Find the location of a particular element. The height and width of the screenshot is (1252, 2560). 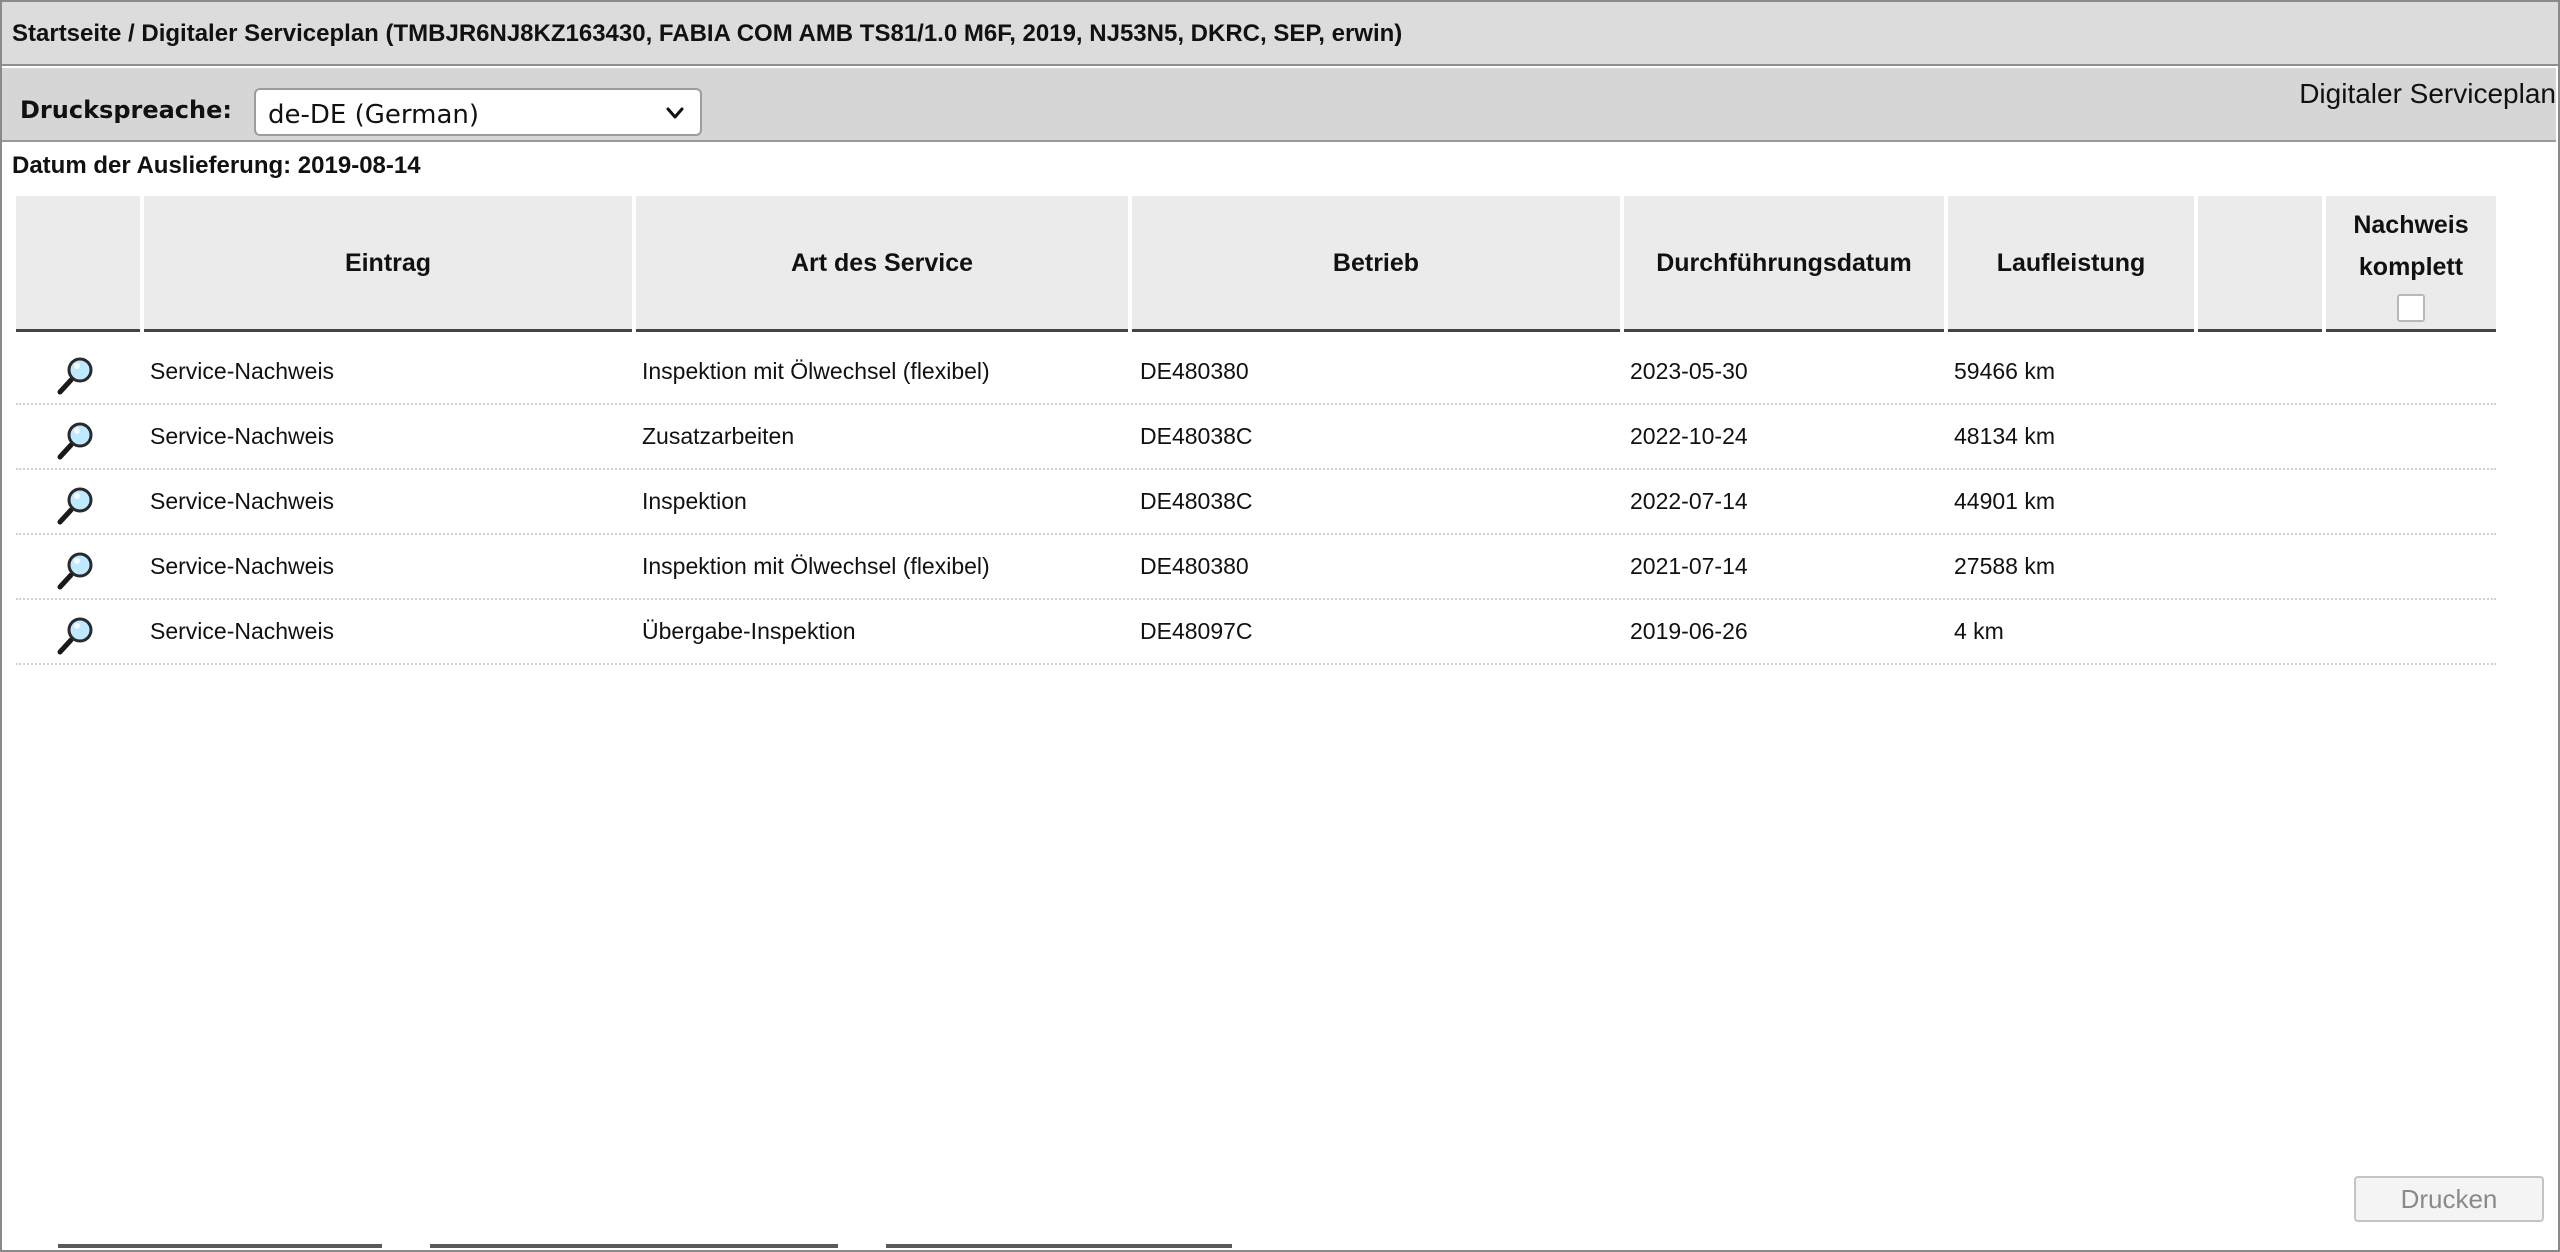

header-proof-line1: Nachweis is located at coordinates (2411, 224).